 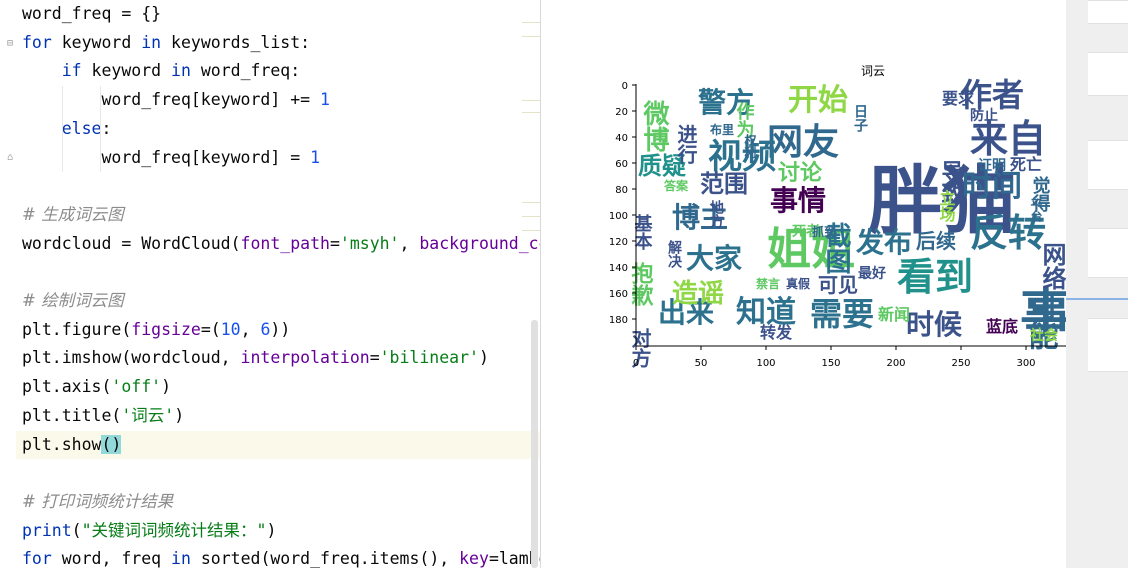 I want to click on code-line: if keyword in word_freq:, so click(x=161, y=71).